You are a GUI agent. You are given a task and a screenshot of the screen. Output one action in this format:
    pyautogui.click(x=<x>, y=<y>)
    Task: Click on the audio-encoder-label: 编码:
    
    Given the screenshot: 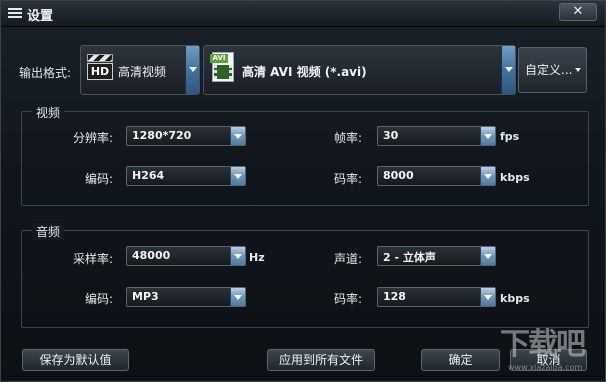 What is the action you would take?
    pyautogui.click(x=99, y=299)
    